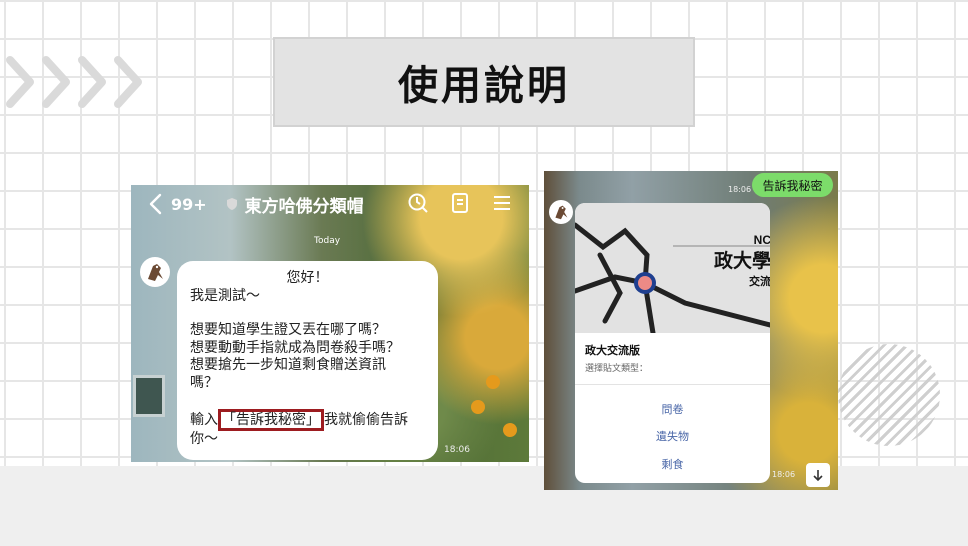  Describe the element at coordinates (457, 450) in the screenshot. I see `message-timestamp: 18:06` at that location.